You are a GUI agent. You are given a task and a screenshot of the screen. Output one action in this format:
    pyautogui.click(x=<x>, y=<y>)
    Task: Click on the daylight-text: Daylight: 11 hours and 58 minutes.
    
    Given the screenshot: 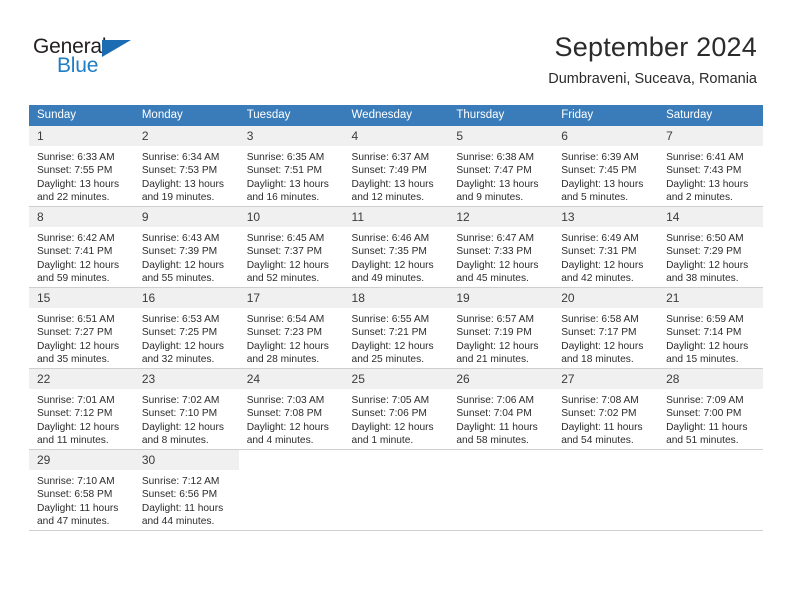 What is the action you would take?
    pyautogui.click(x=497, y=433)
    